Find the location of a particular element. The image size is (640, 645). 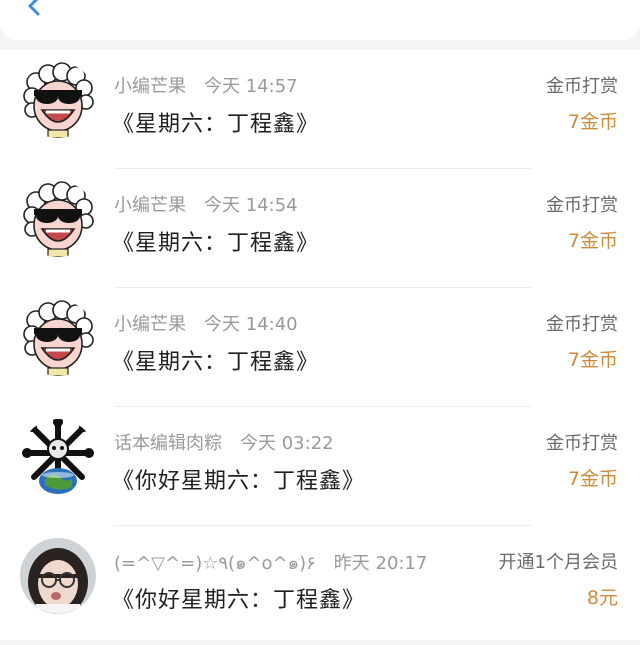

user-name: (=^▽^=)☆٩(๑^o^๑)۶ is located at coordinates (215, 563).